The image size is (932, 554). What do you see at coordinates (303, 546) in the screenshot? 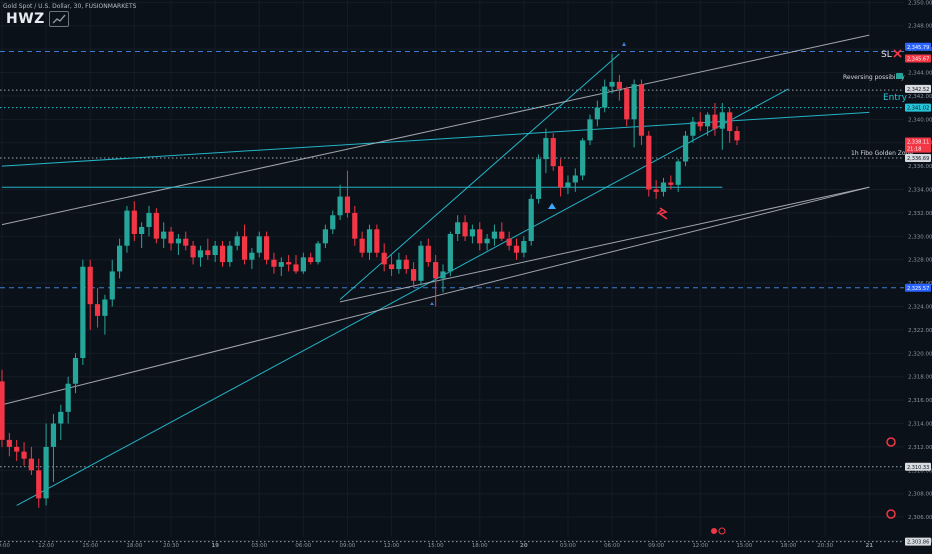
I see `time-tick-7: 06:00` at bounding box center [303, 546].